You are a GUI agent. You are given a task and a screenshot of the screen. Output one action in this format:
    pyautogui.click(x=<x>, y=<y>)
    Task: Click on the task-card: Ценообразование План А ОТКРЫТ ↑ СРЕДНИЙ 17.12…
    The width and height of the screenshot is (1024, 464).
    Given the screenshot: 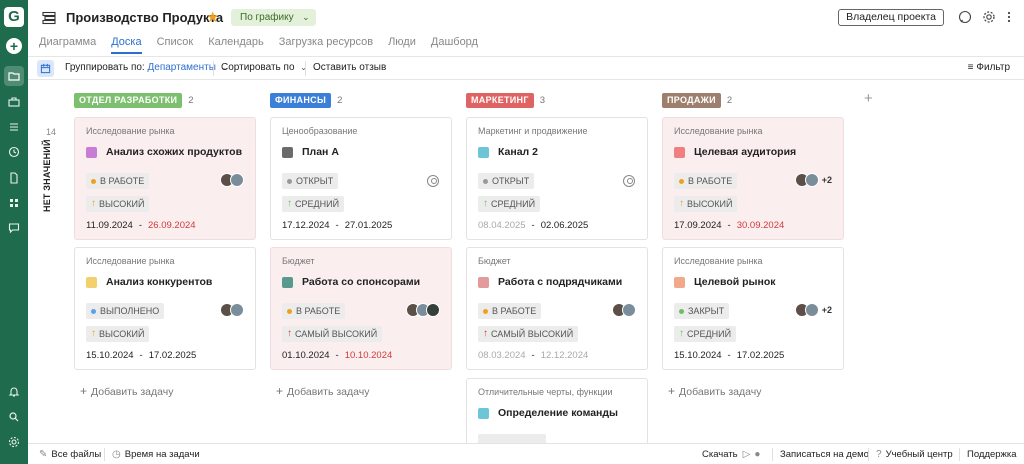 What is the action you would take?
    pyautogui.click(x=361, y=178)
    